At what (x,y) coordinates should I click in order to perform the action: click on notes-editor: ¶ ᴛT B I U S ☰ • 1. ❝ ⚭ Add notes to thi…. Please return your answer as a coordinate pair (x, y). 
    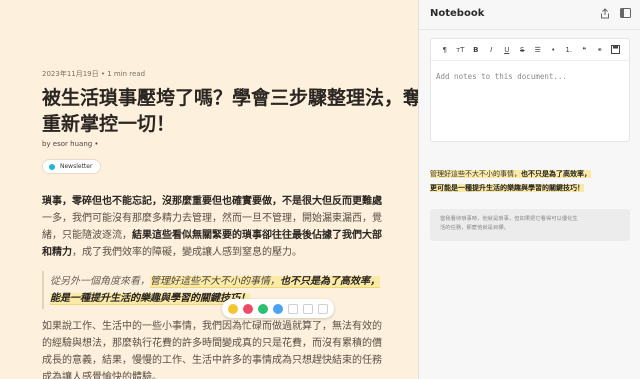
    Looking at the image, I should click on (530, 90).